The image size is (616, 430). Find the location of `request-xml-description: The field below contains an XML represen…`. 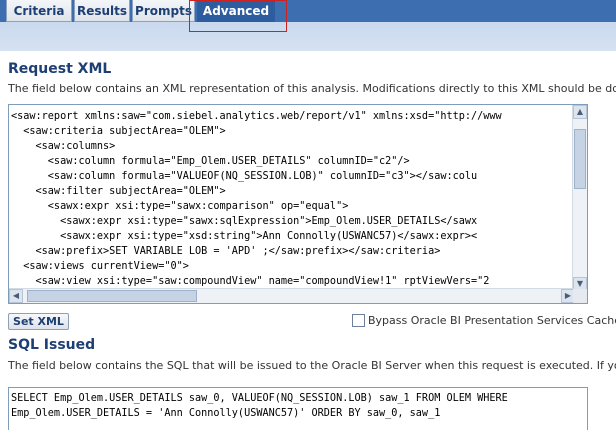

request-xml-description: The field below contains an XML represen… is located at coordinates (312, 88).